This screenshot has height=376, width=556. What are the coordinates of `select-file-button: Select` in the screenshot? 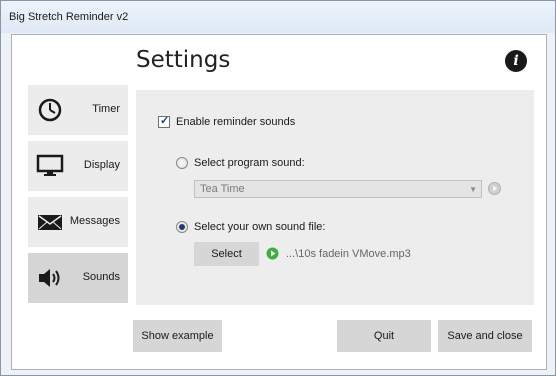 It's located at (226, 254).